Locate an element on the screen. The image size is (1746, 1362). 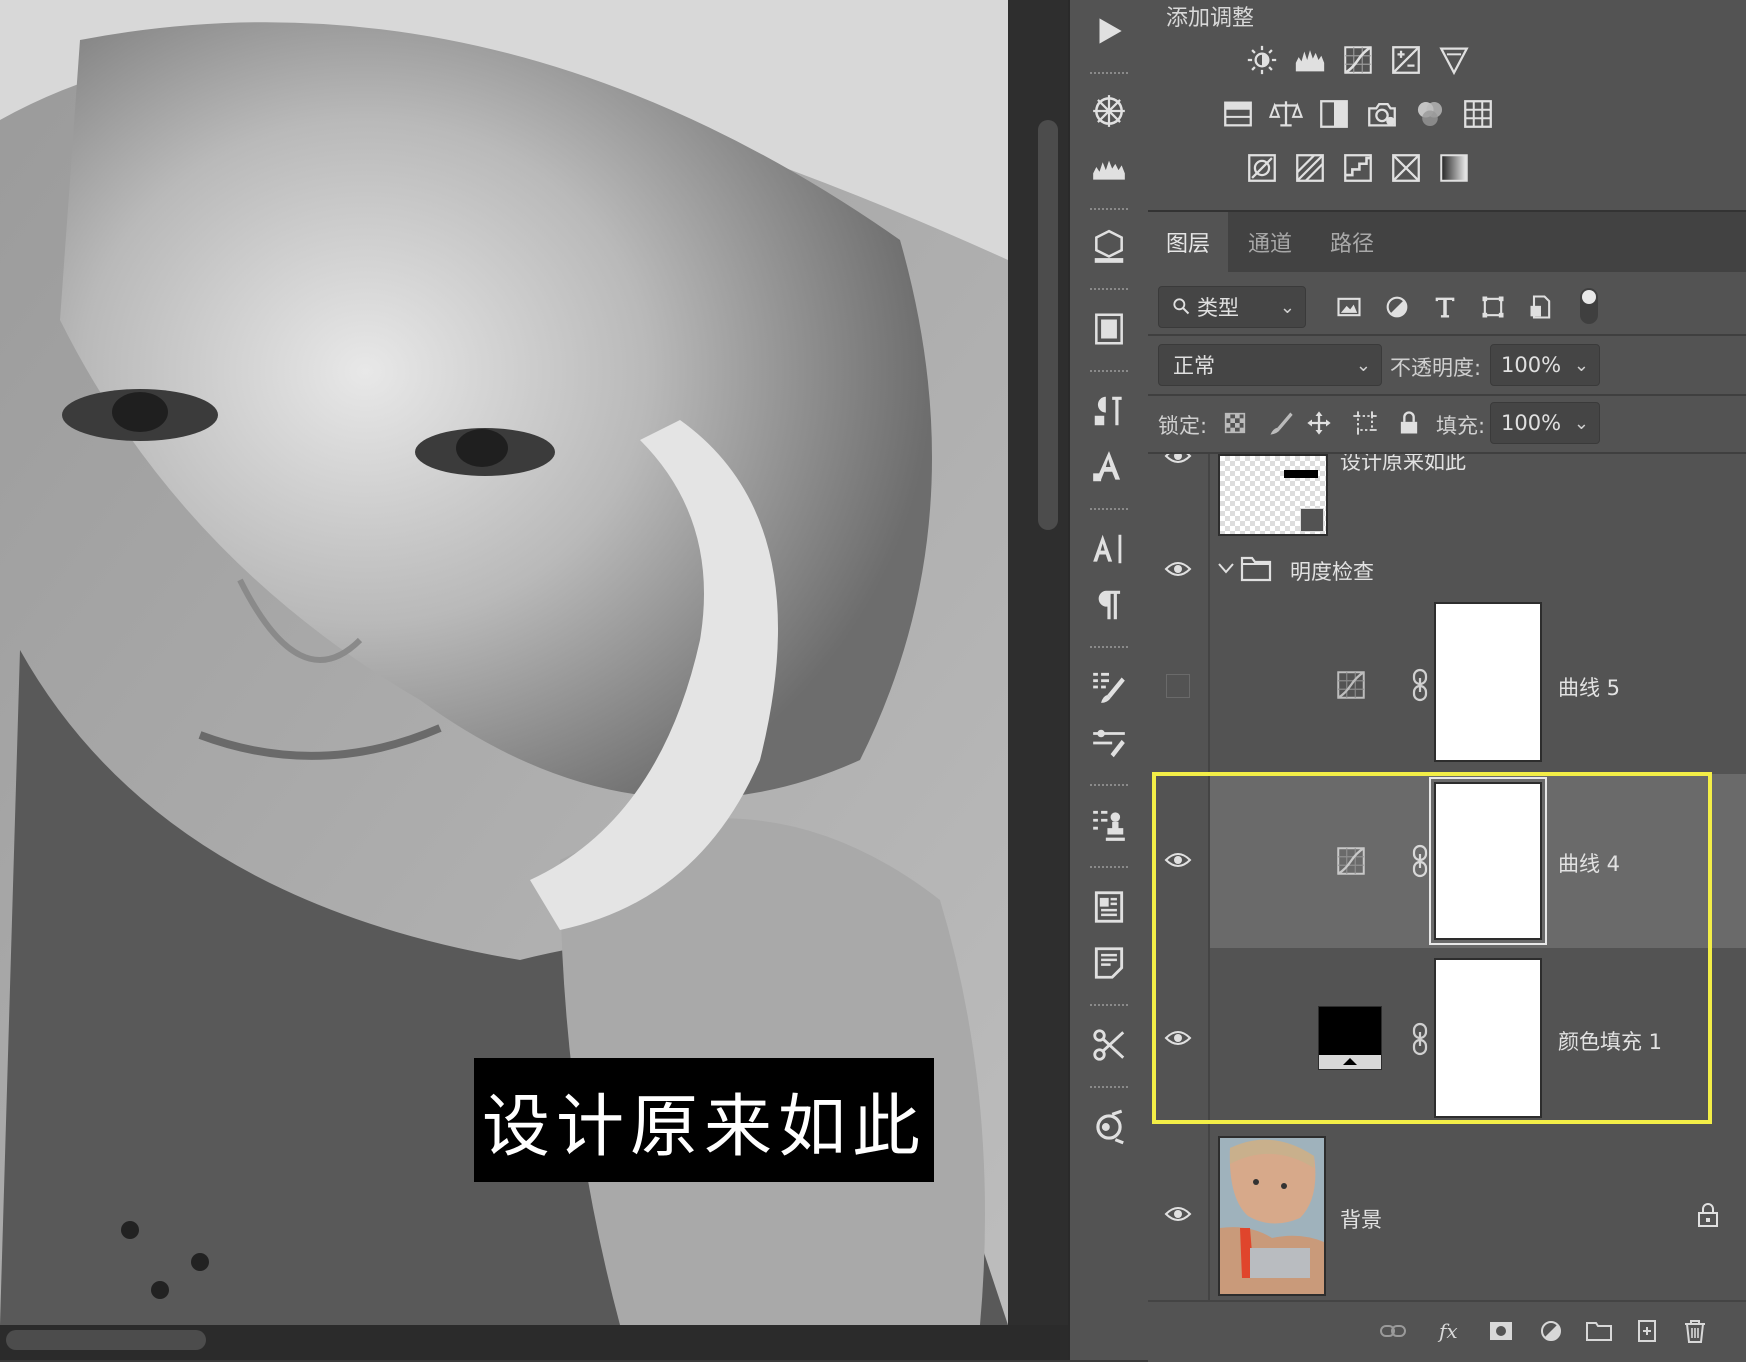
gradient-map-icon is located at coordinates (1454, 168).